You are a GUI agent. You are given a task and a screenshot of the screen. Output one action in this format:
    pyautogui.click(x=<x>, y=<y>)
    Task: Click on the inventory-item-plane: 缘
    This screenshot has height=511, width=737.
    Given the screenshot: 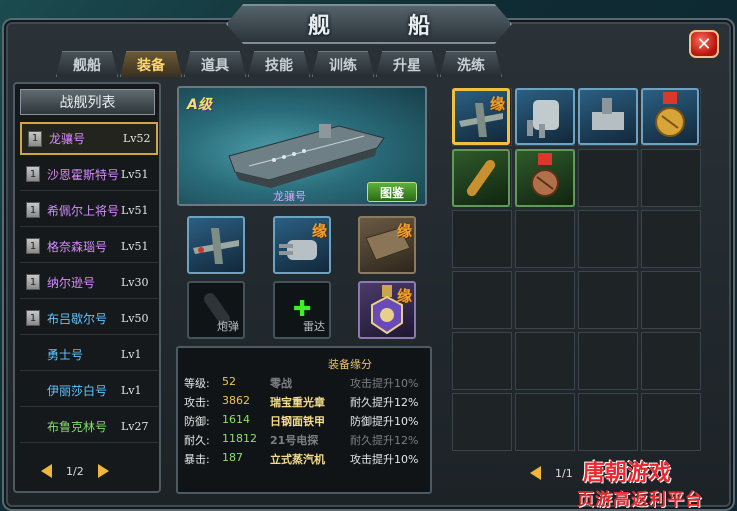 What is the action you would take?
    pyautogui.click(x=481, y=116)
    